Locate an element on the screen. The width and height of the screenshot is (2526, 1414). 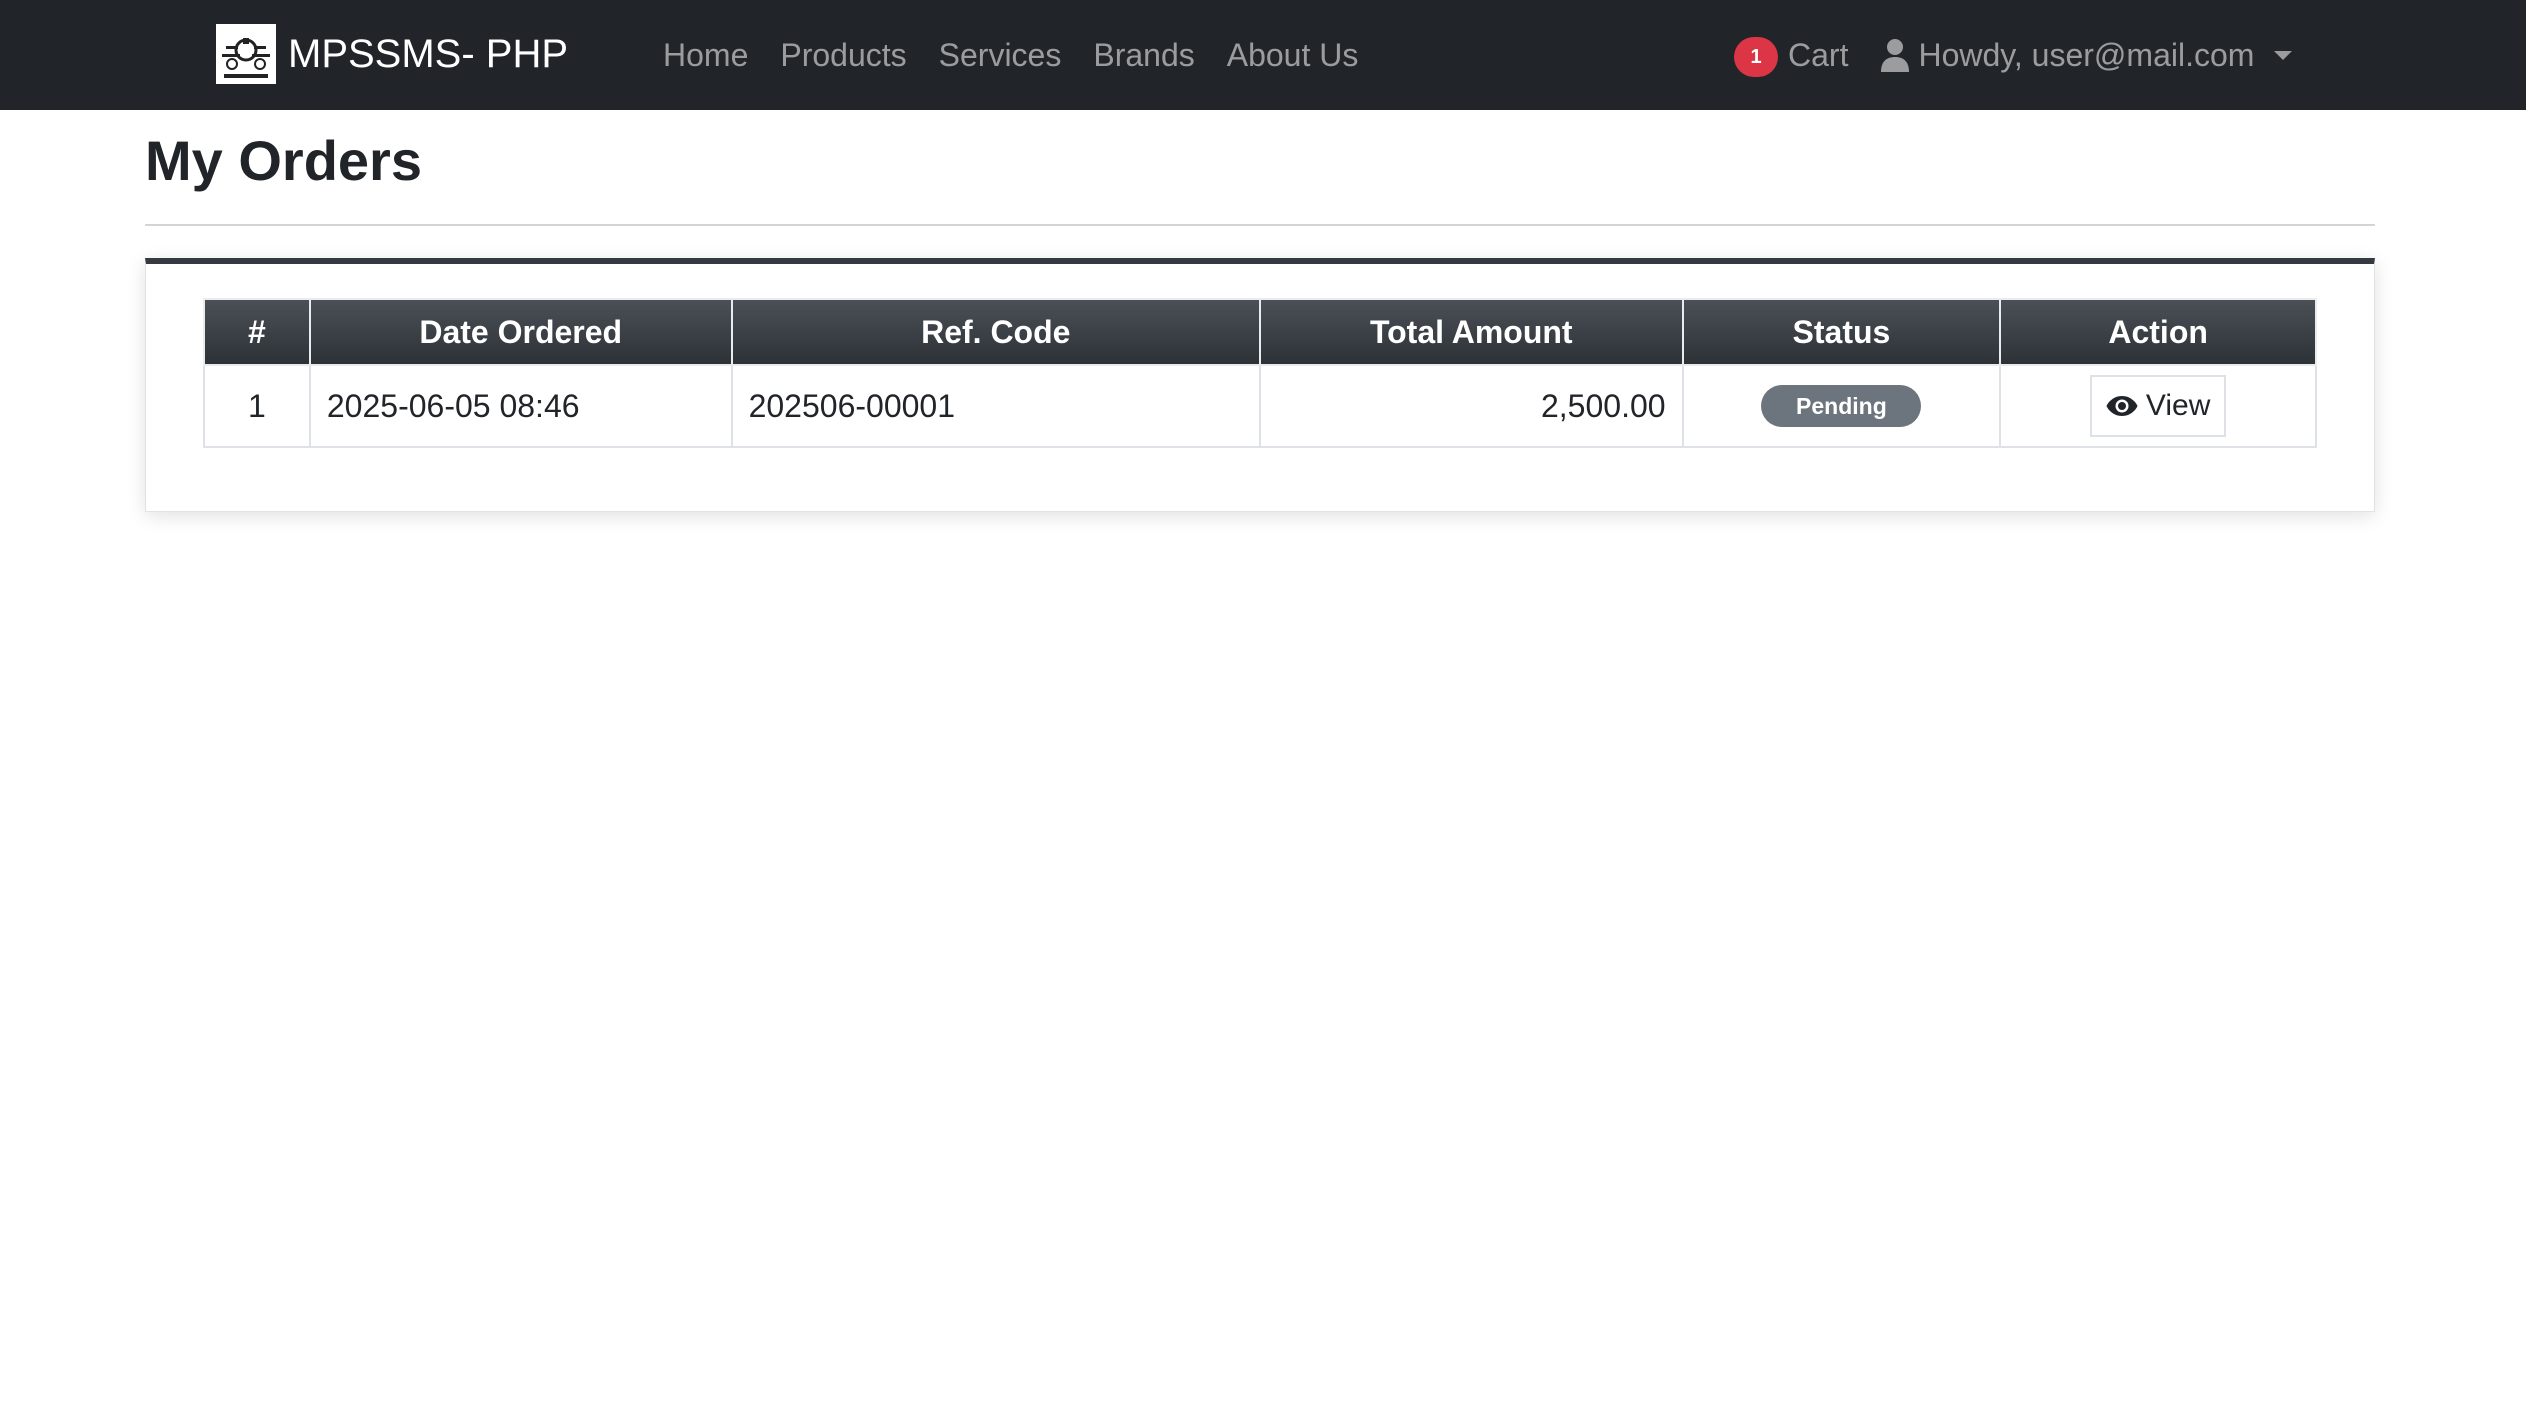
nav-link-about-us: About Us is located at coordinates (1293, 55).